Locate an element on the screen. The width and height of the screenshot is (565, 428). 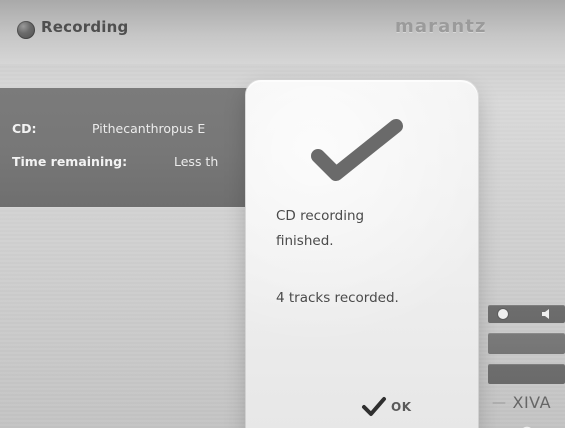
recording-icon is located at coordinates (26, 30).